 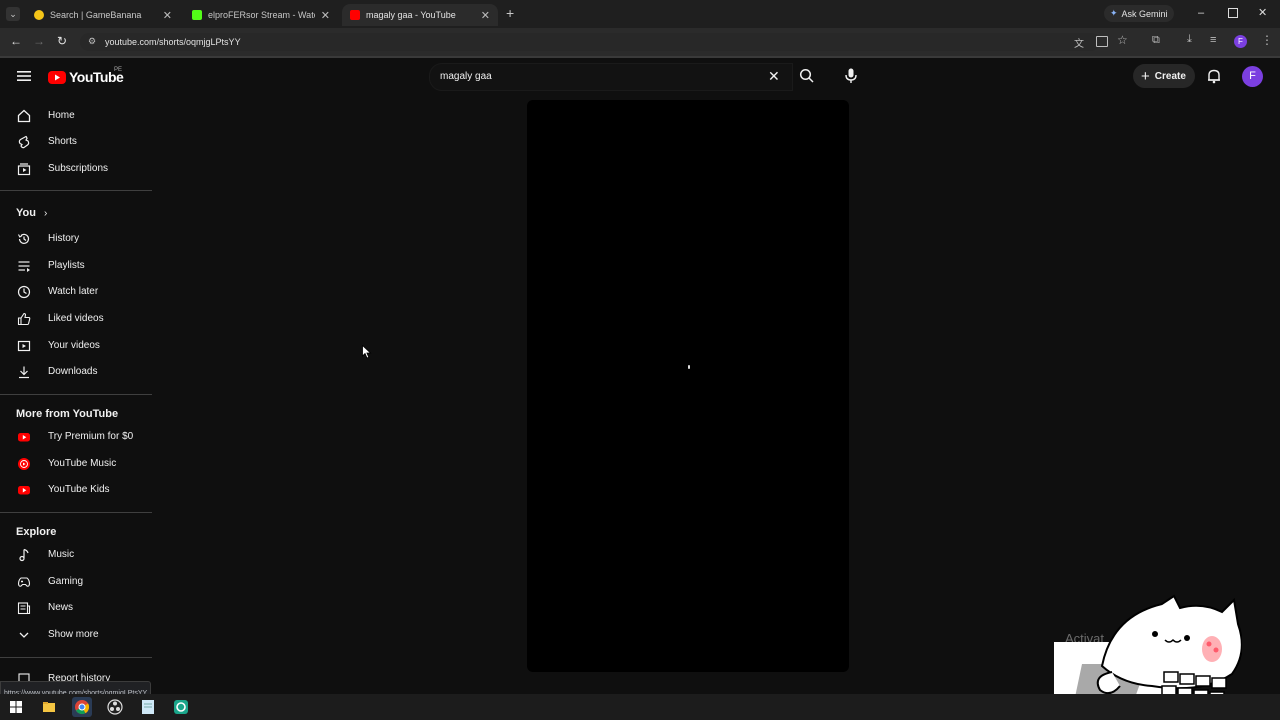 I want to click on browser-tab-youtube: magaly gaa - YouTube ✕, so click(x=420, y=15).